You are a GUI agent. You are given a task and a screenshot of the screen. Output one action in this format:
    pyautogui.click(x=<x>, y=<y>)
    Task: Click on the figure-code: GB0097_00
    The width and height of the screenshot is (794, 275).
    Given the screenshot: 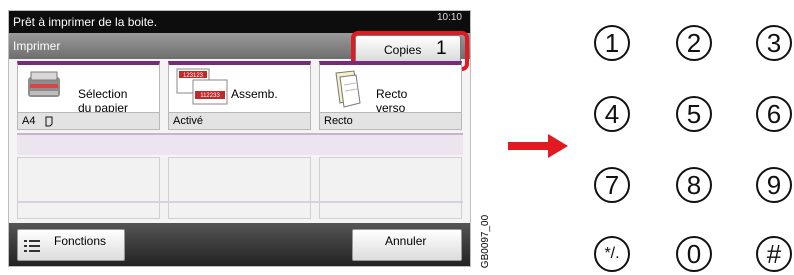 What is the action you would take?
    pyautogui.click(x=486, y=241)
    